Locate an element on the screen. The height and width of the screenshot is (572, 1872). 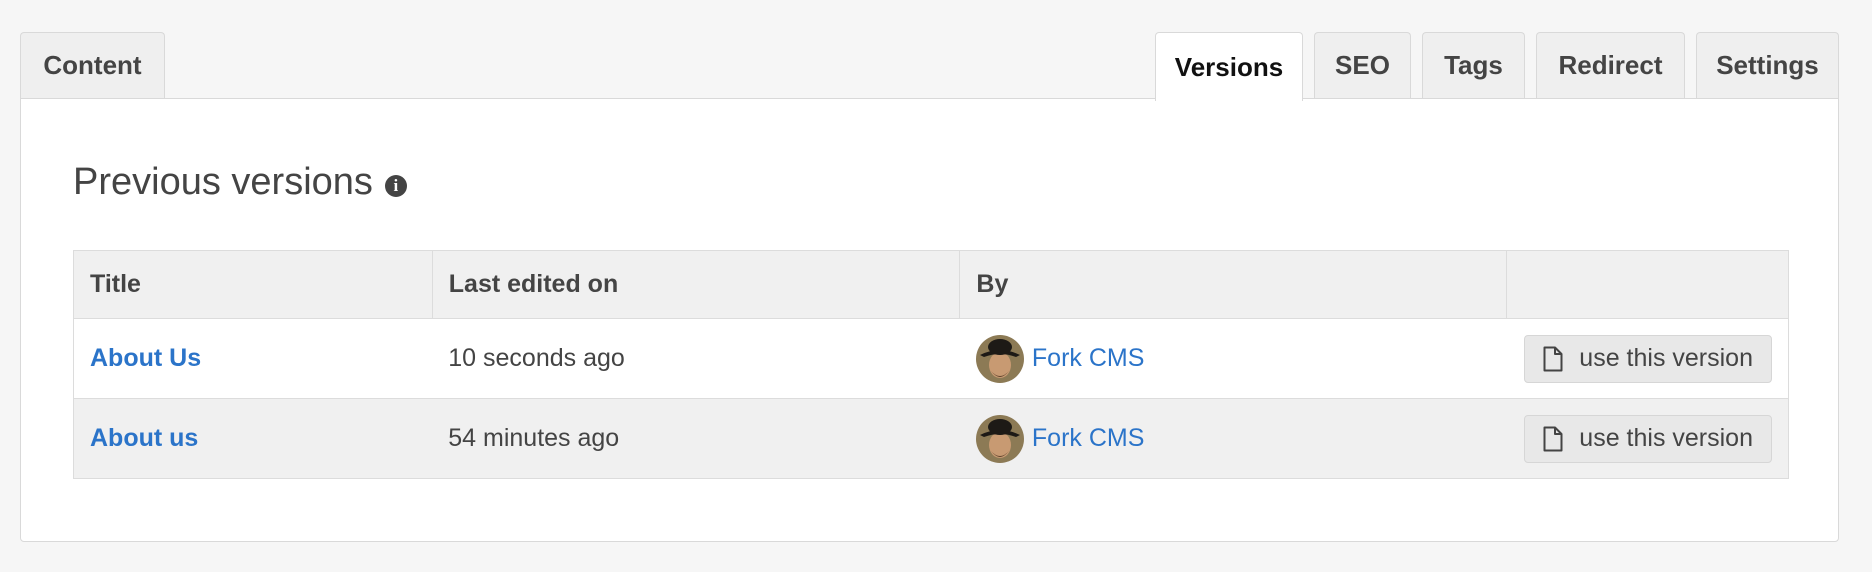
section-heading-text: Previous versions is located at coordinates (223, 182).